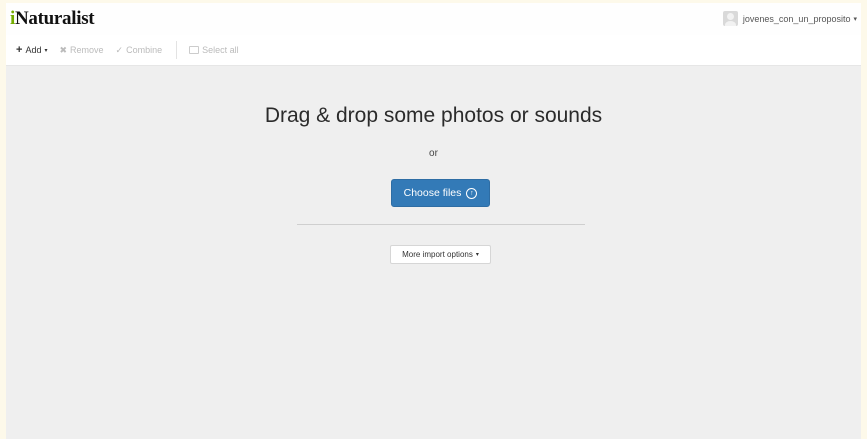  Describe the element at coordinates (432, 193) in the screenshot. I see `choose-files-label: Choose files` at that location.